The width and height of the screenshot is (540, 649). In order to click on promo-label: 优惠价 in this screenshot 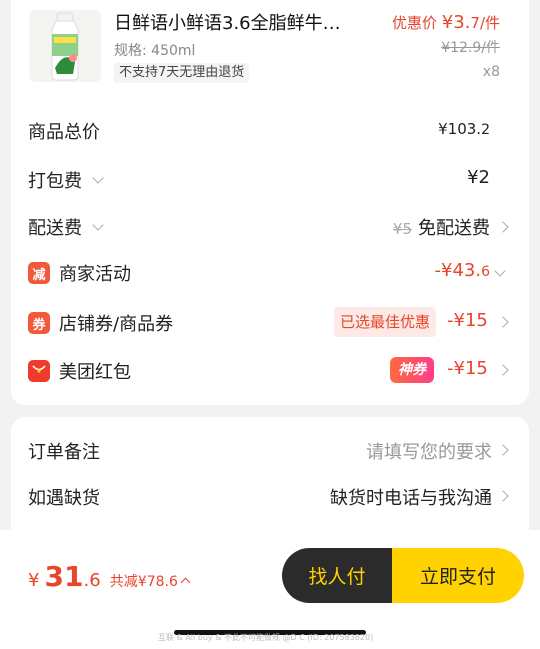, I will do `click(414, 23)`.